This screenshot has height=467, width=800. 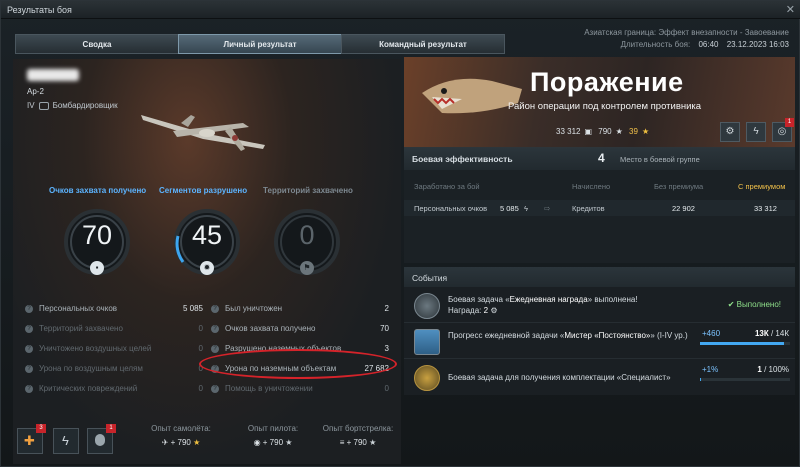 What do you see at coordinates (85, 105) in the screenshot?
I see `plane-type: Бомбардировщик` at bounding box center [85, 105].